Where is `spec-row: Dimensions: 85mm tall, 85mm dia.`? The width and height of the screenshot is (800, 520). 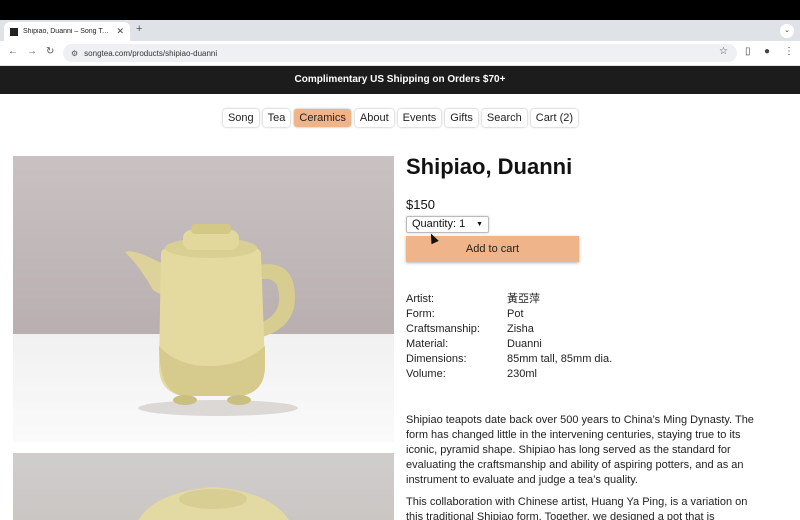
spec-row: Dimensions: 85mm tall, 85mm dia. is located at coordinates (509, 359).